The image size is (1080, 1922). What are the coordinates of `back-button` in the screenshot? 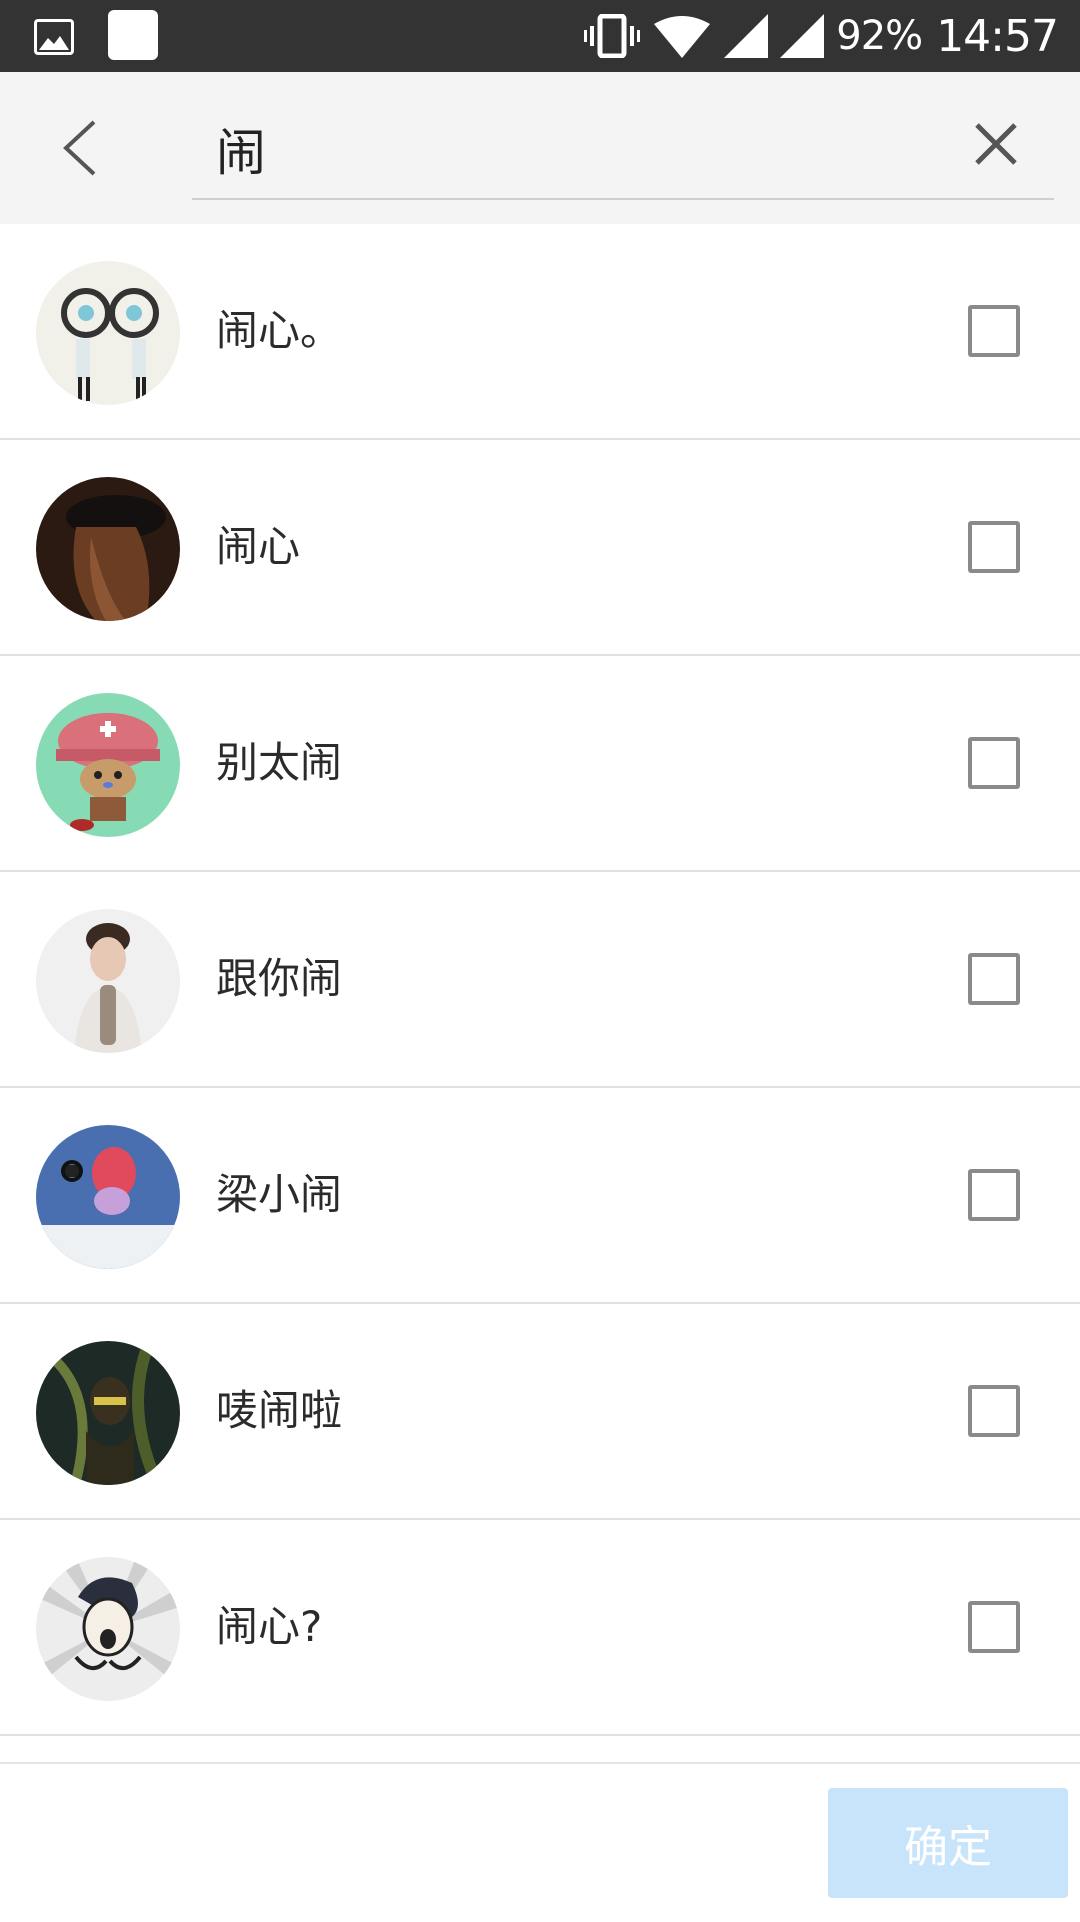 It's located at (80, 148).